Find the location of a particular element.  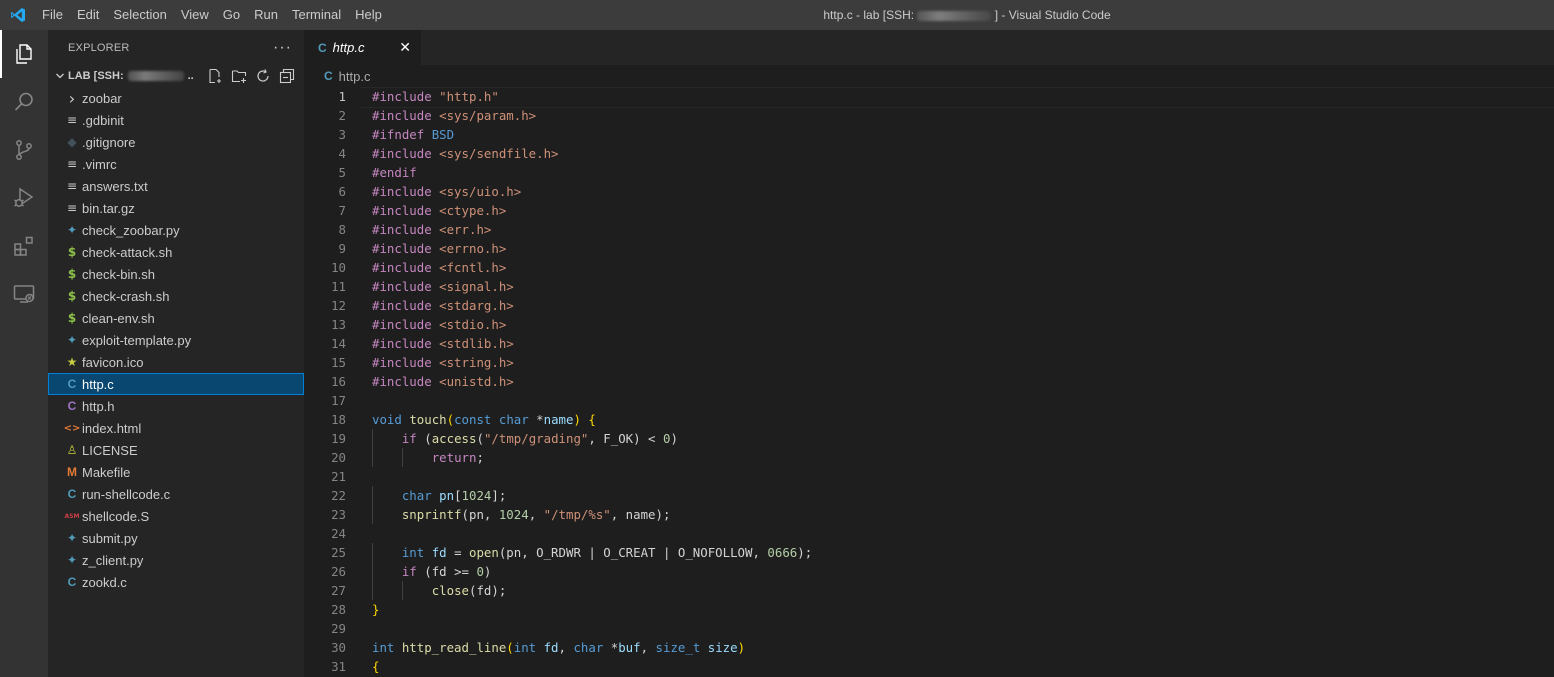

remote-explorer-icon is located at coordinates (24, 294).